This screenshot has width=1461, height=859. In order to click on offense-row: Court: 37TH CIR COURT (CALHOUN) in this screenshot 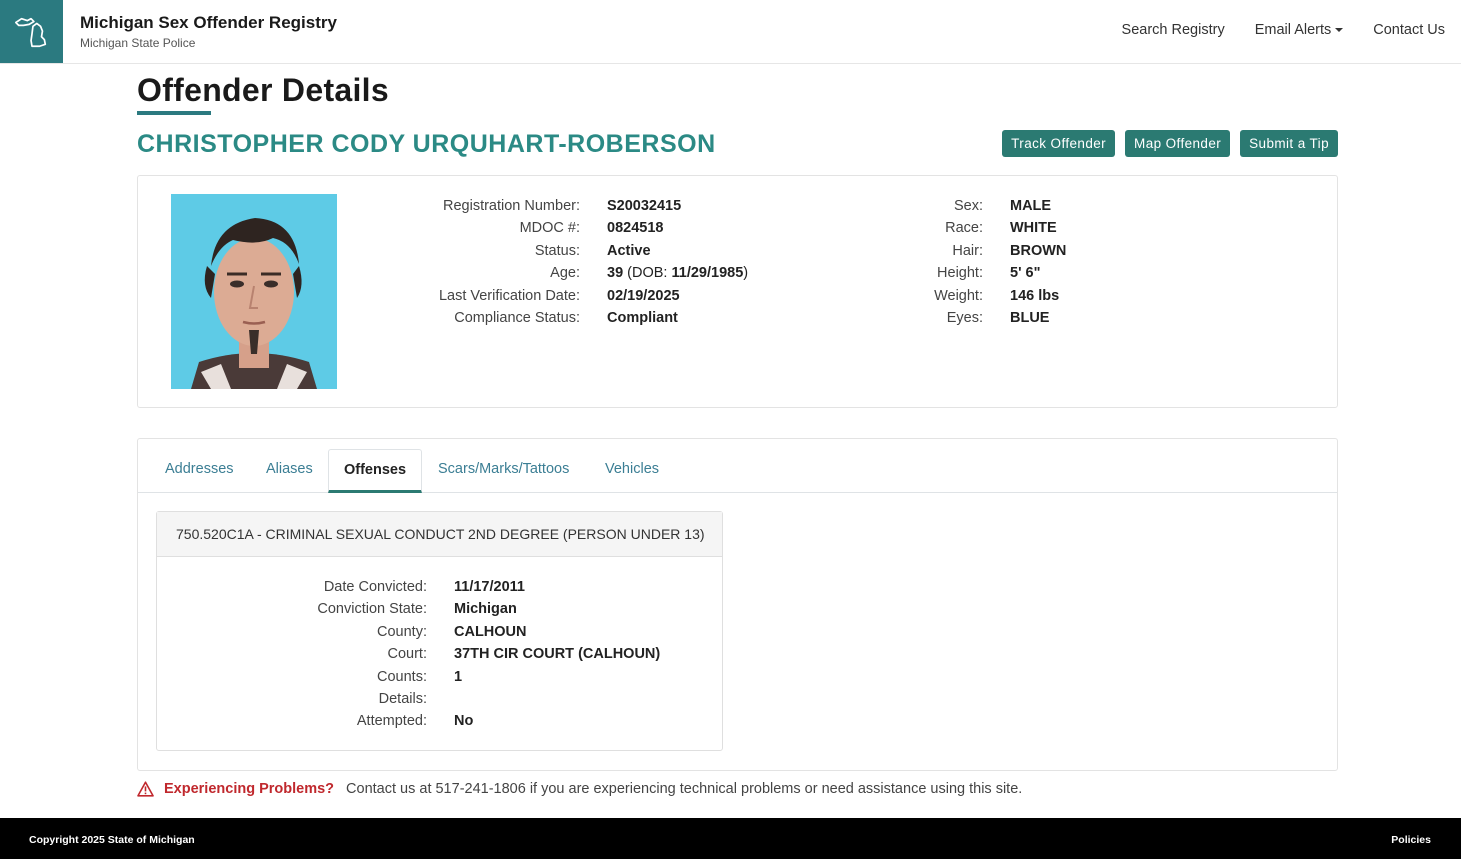, I will do `click(419, 654)`.